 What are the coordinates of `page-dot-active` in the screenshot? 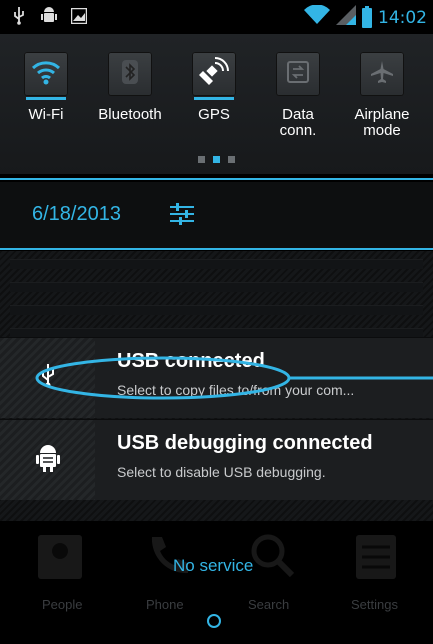 It's located at (216, 159).